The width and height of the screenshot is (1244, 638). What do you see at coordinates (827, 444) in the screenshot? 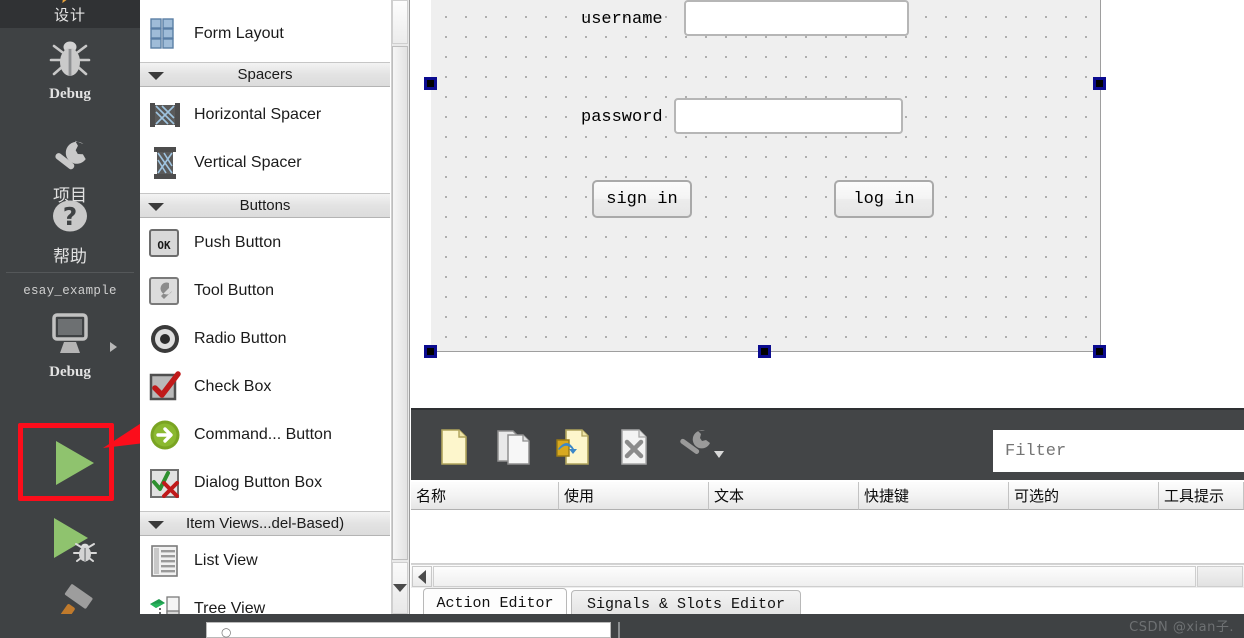
I see `action-editor-toolbar` at bounding box center [827, 444].